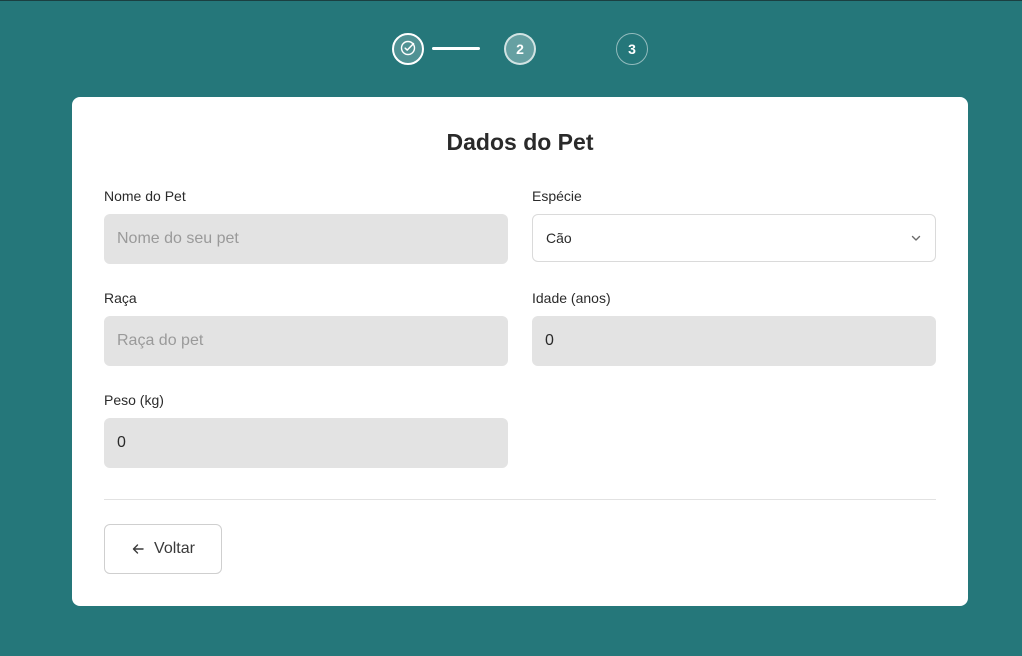 The height and width of the screenshot is (656, 1022). I want to click on step-3-pending: 3, so click(632, 49).